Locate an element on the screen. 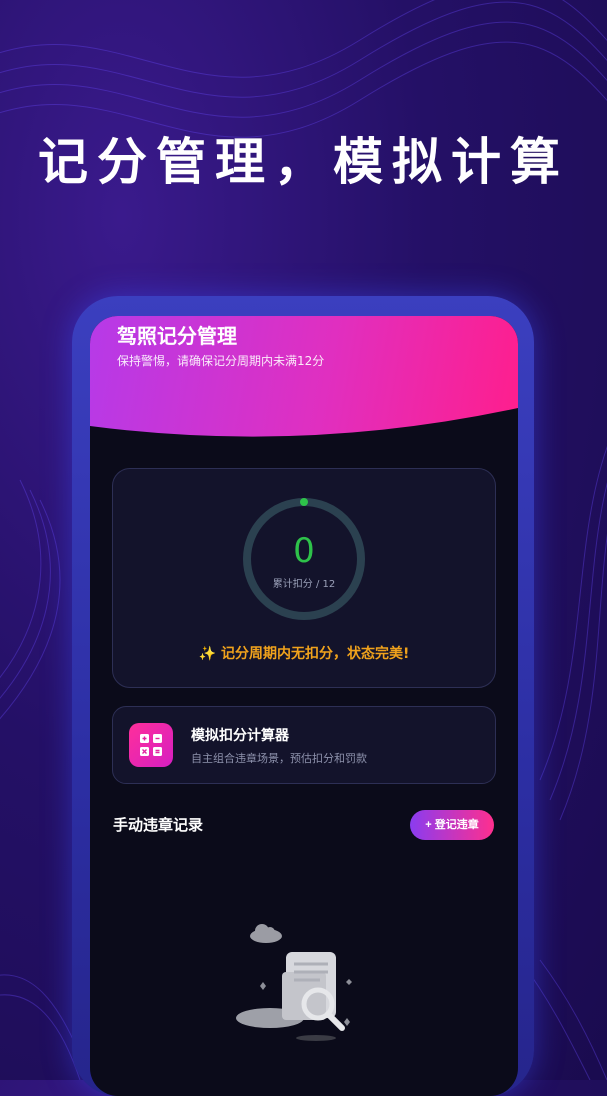 The width and height of the screenshot is (607, 1096). score-card: 0 累计扣分 / 12 ✨ 记分周期内无扣分，状态完美! is located at coordinates (304, 578).